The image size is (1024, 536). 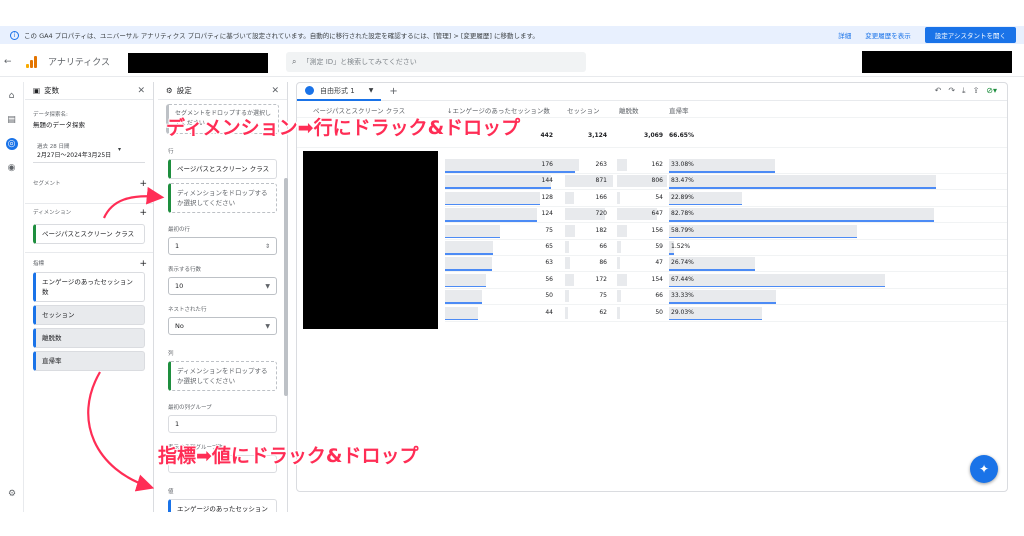 What do you see at coordinates (89, 338) in the screenshot?
I see `metric-chip-exits: 離脱数` at bounding box center [89, 338].